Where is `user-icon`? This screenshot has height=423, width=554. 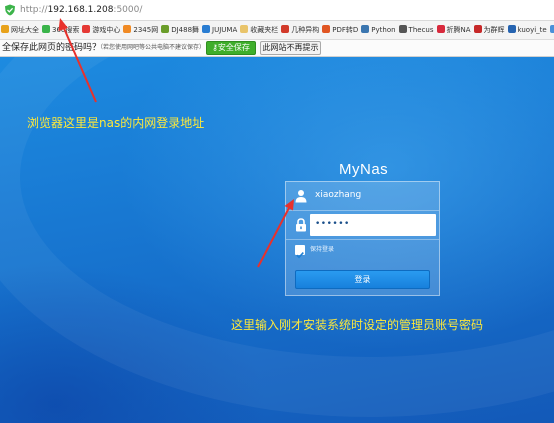 user-icon is located at coordinates (301, 196).